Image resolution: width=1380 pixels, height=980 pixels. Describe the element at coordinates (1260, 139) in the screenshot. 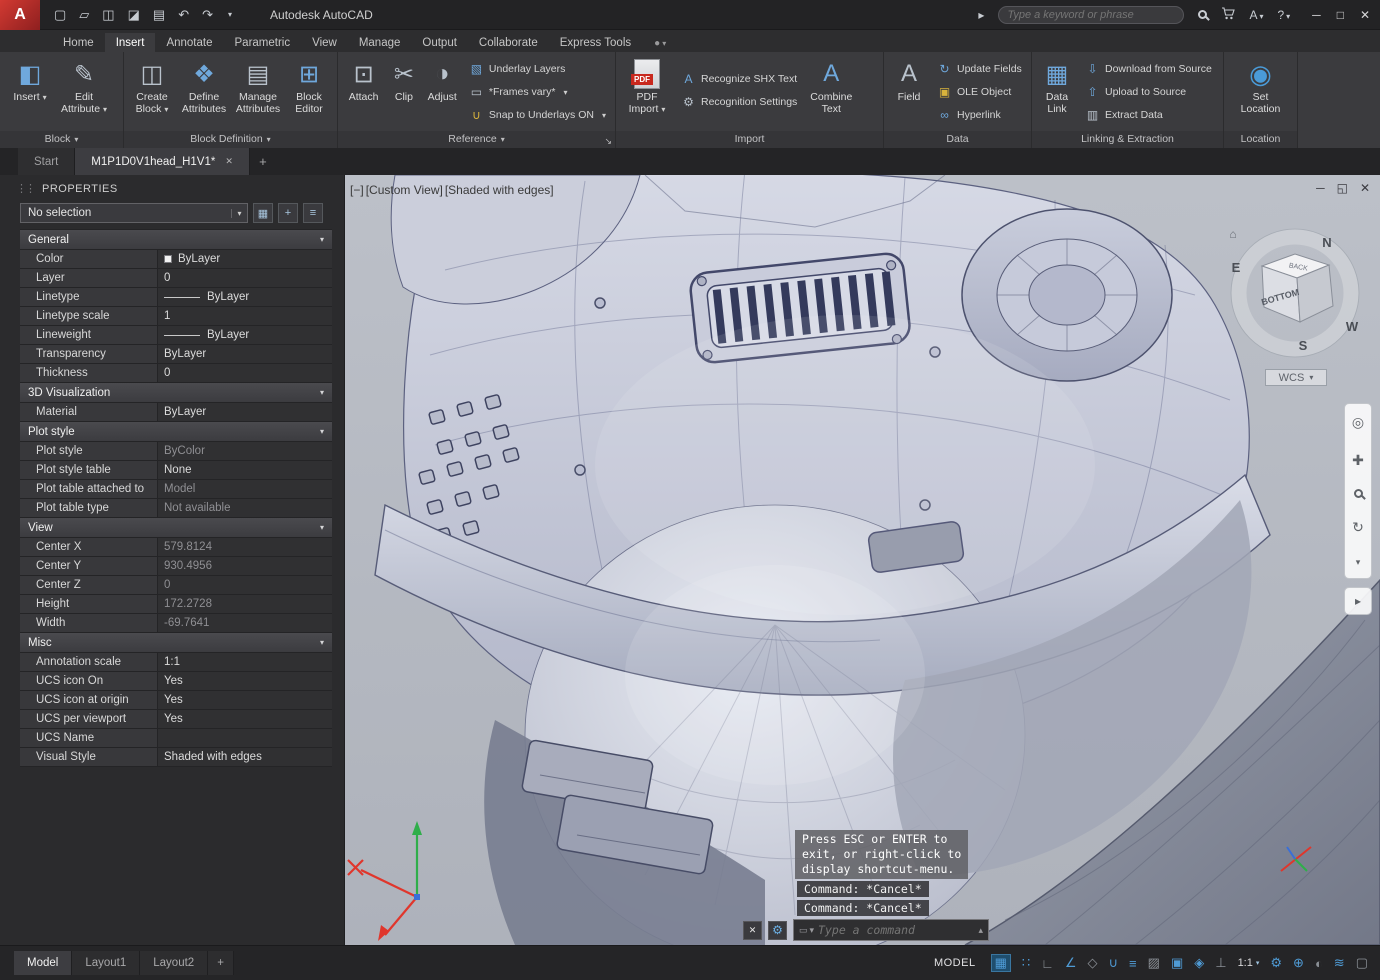

I see `panel-footer-location: Location` at that location.